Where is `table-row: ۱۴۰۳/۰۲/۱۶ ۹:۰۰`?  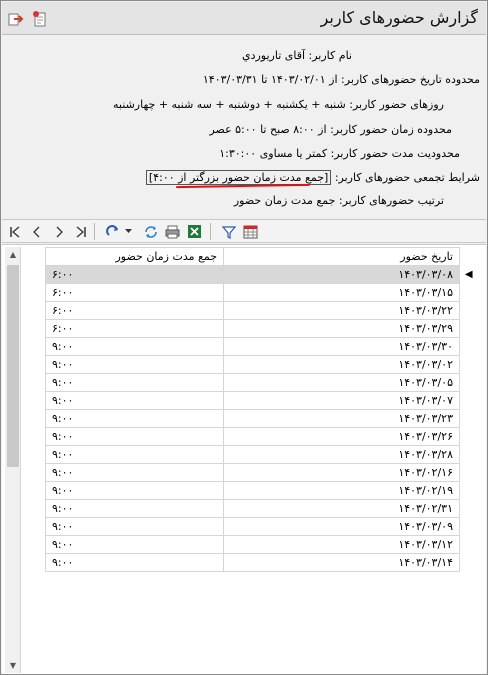
table-row: ۱۴۰۳/۰۲/۱۶ ۹:۰۰ is located at coordinates (261, 472).